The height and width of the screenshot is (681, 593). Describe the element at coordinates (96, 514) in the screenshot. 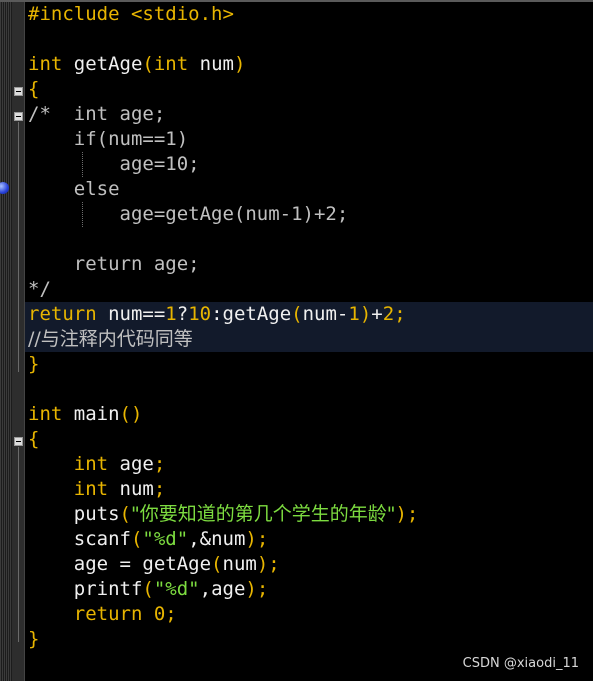

I see `function-call: puts` at that location.